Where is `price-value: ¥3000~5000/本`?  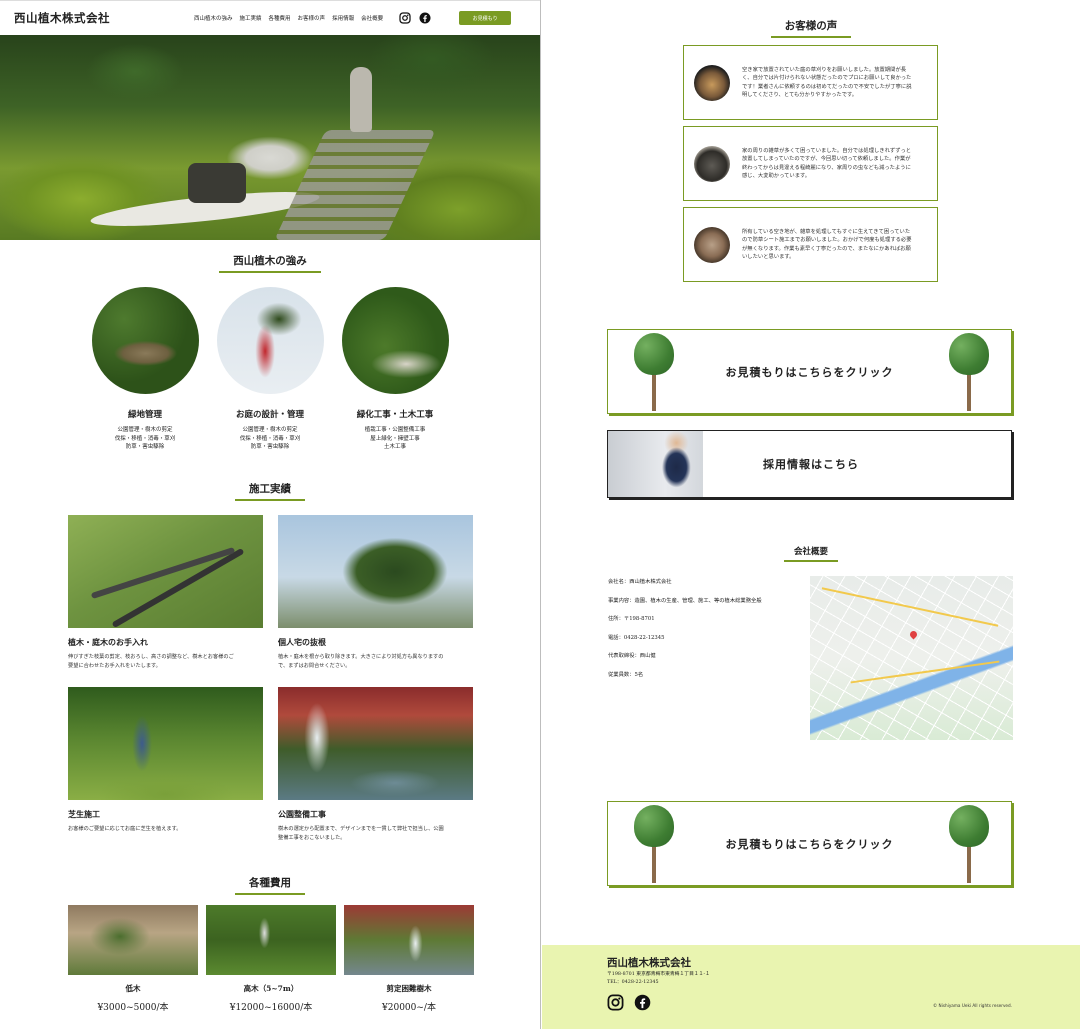
price-value: ¥3000~5000/本 is located at coordinates (133, 1008).